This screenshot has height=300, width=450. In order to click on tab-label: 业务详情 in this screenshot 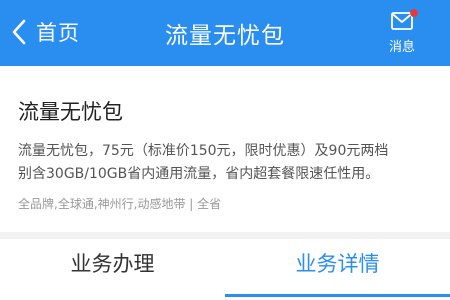, I will do `click(337, 264)`.